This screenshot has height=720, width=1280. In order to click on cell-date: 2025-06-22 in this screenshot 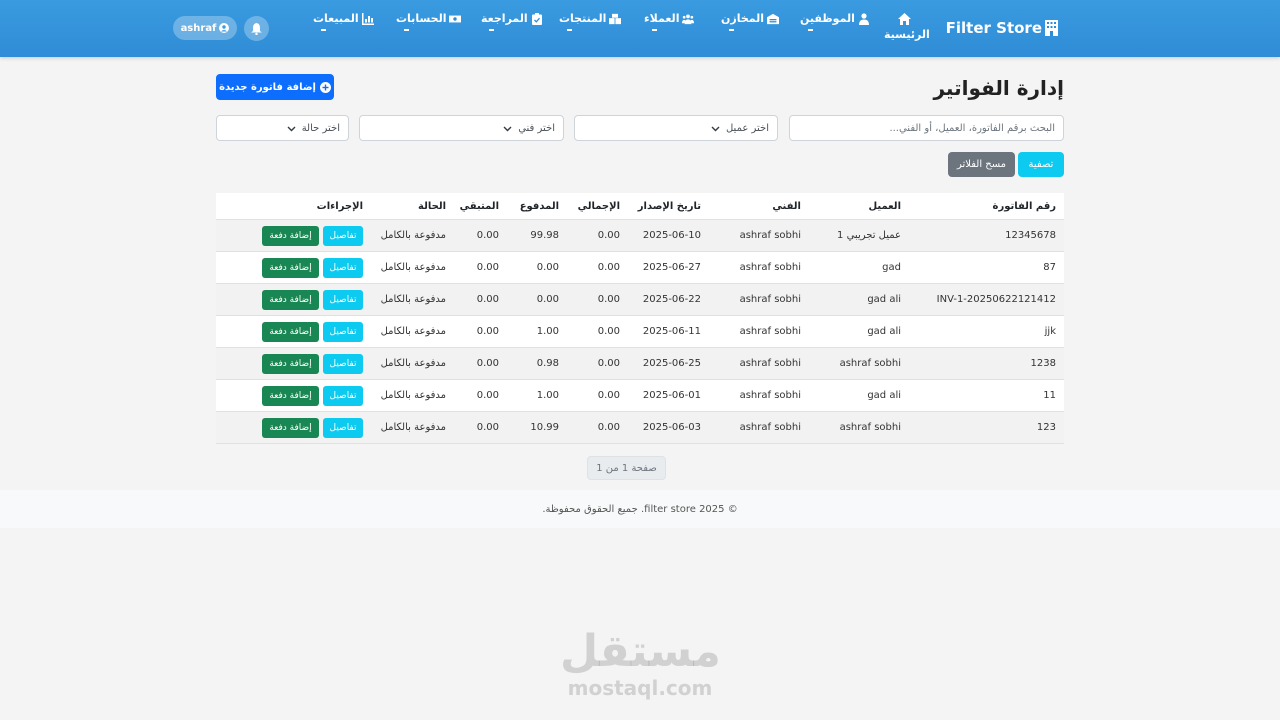, I will do `click(671, 299)`.